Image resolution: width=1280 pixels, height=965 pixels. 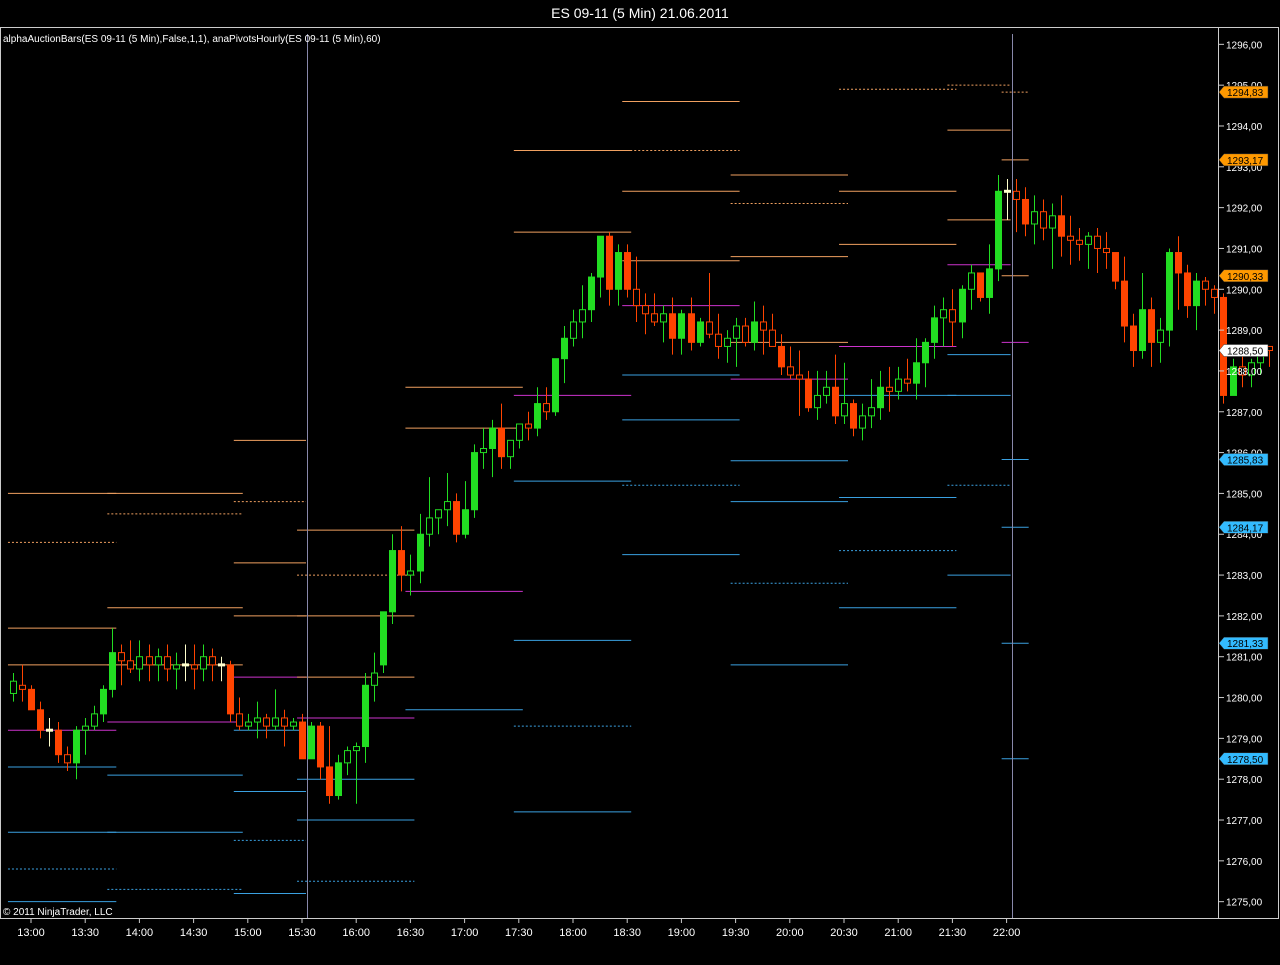 I want to click on time-tick-label: 15:30, so click(x=302, y=933).